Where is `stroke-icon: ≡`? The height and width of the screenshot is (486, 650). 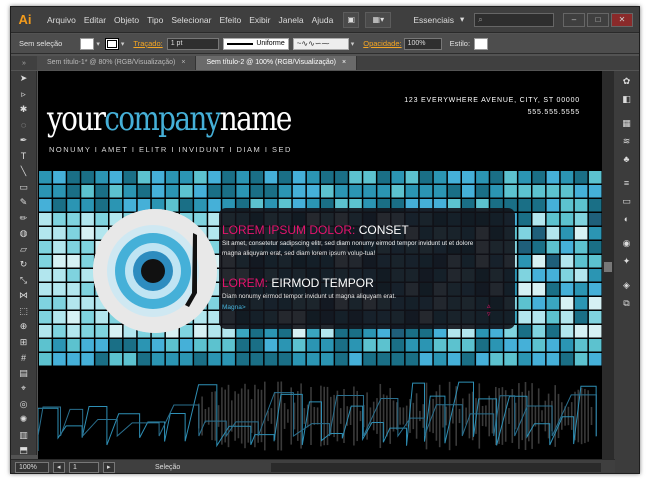
stroke-icon: ≡ is located at coordinates (626, 183).